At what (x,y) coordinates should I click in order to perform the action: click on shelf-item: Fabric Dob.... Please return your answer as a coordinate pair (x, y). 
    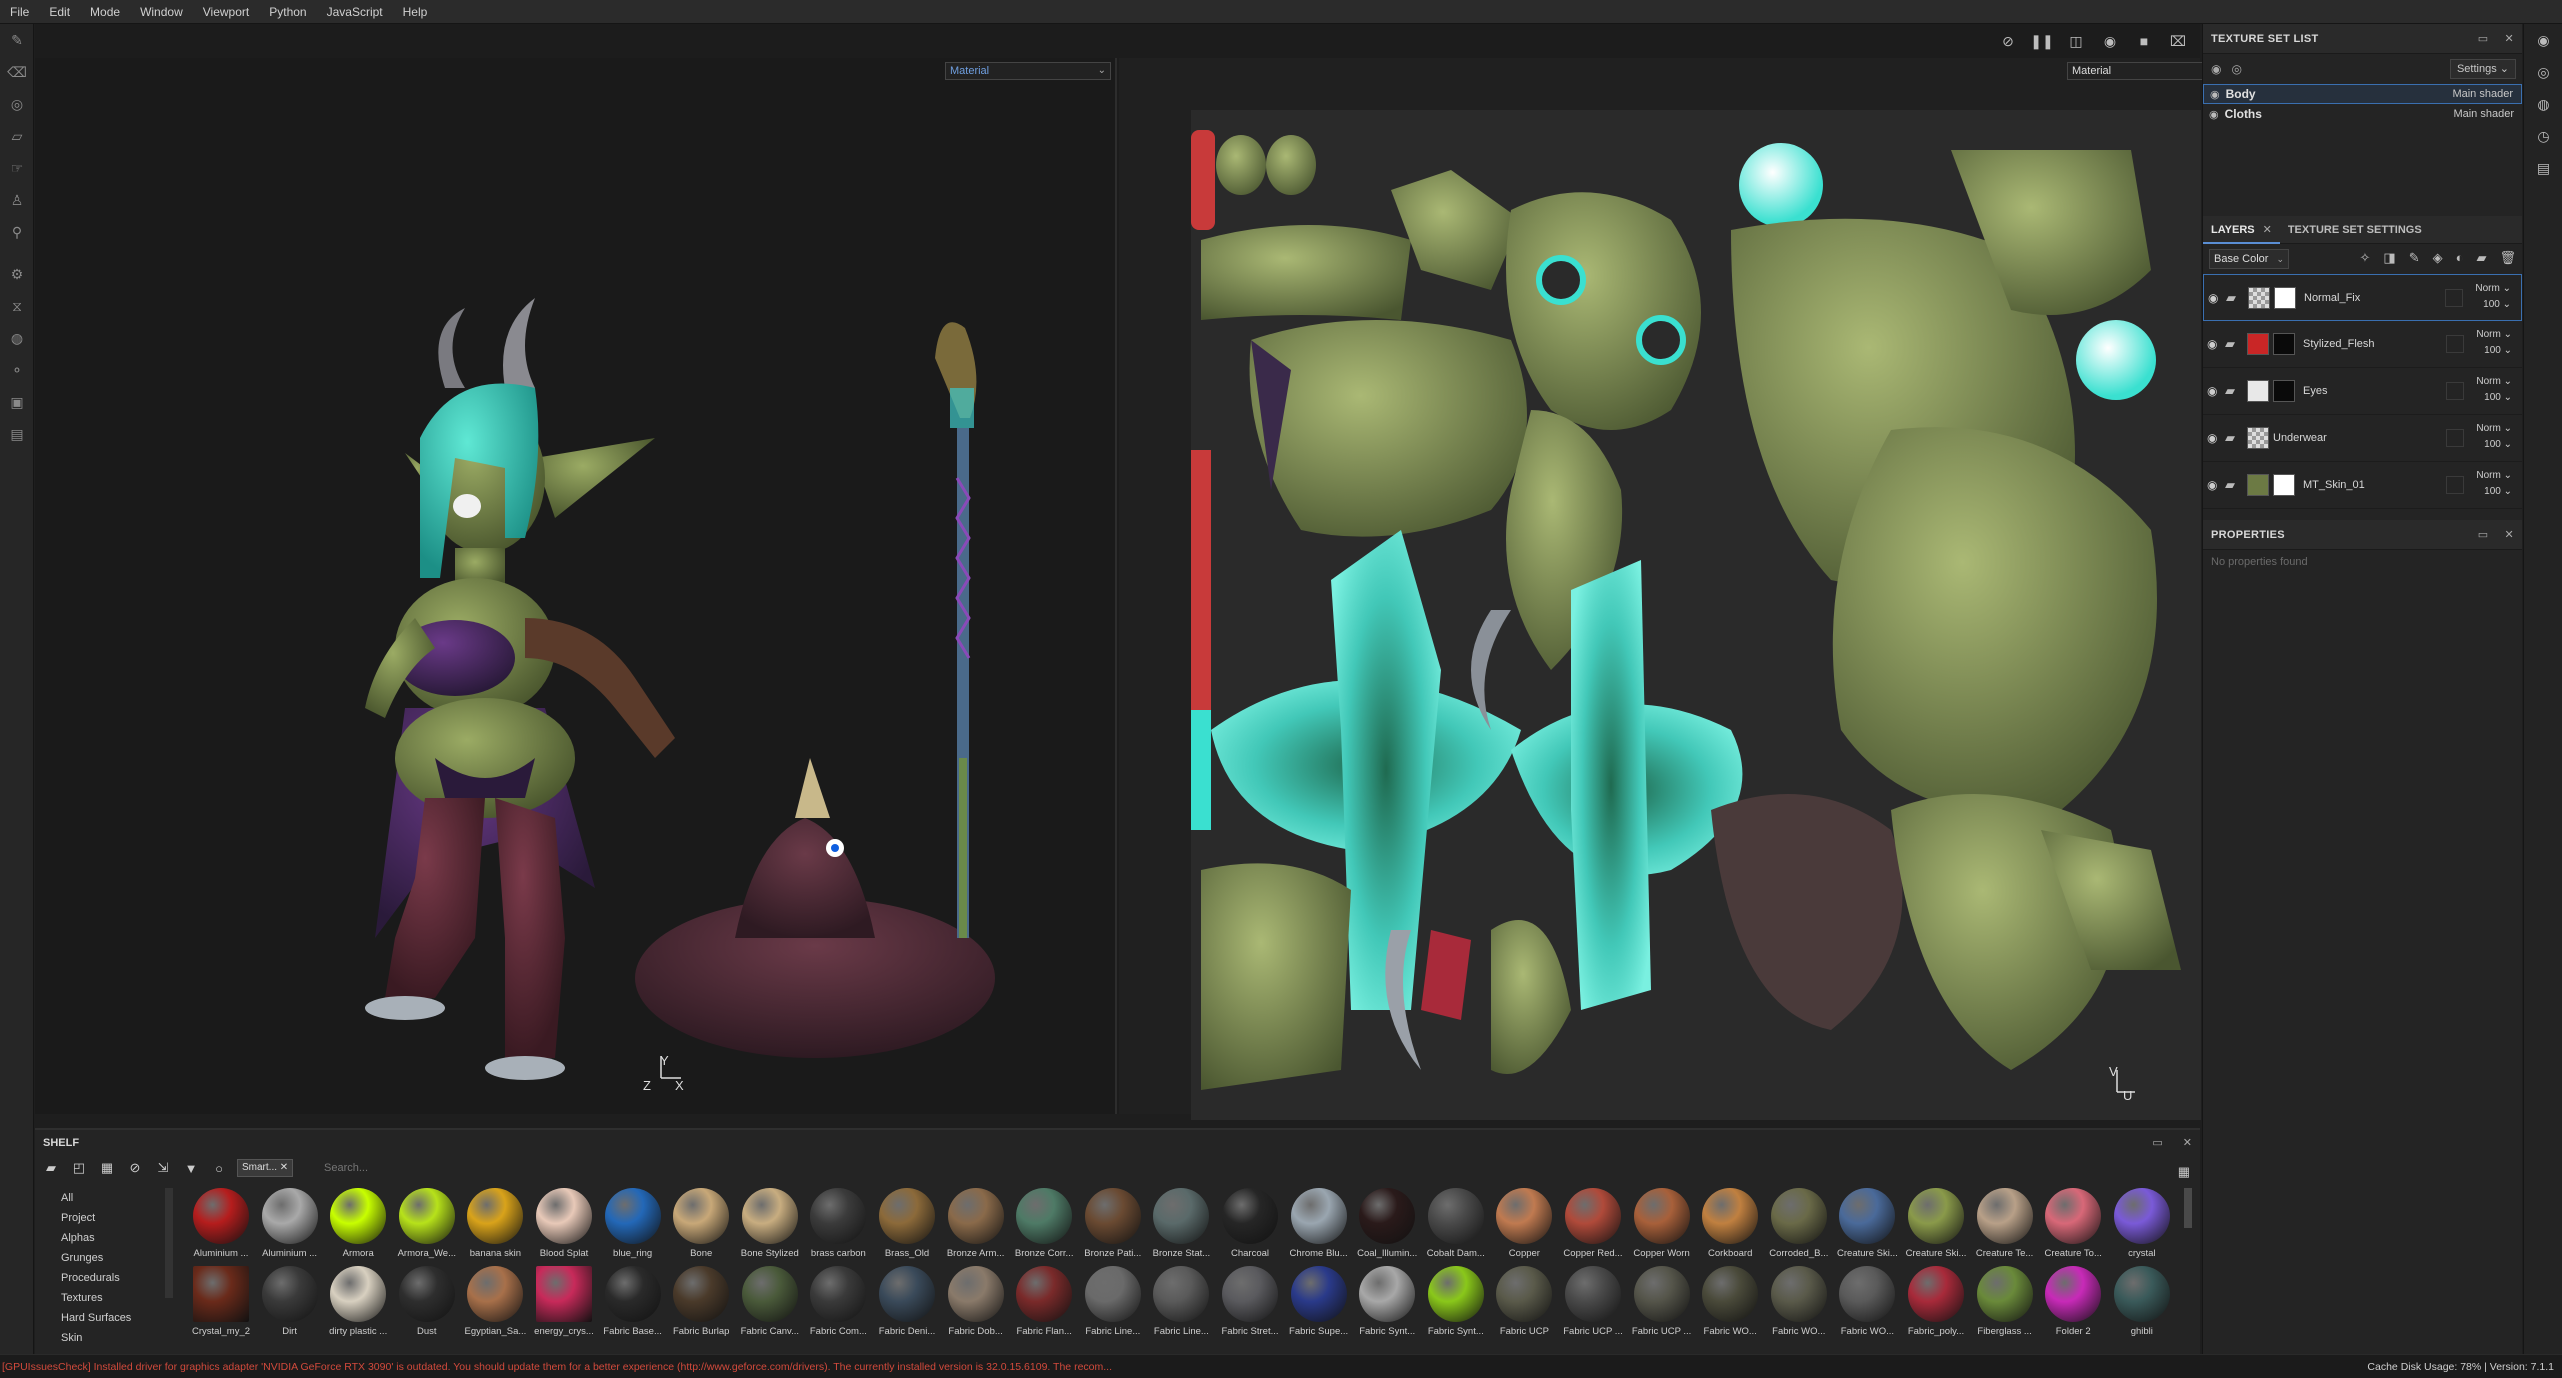
    Looking at the image, I should click on (976, 1305).